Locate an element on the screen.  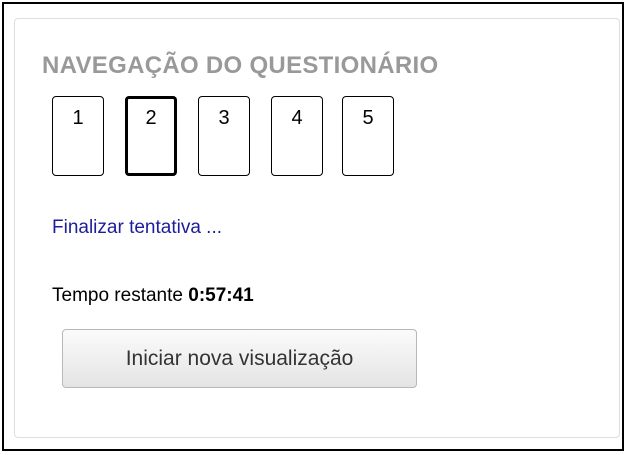
question-5-button: 5 is located at coordinates (368, 136).